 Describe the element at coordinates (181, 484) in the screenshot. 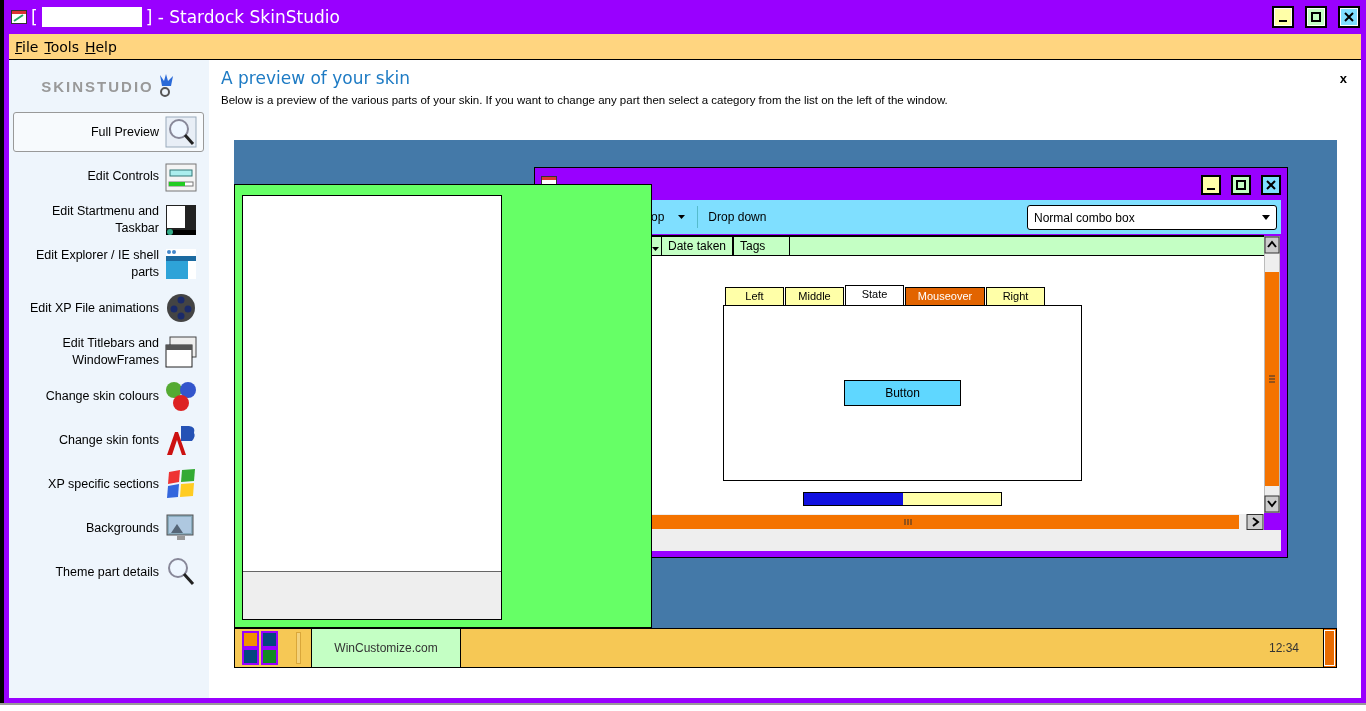

I see `flag-icon` at that location.